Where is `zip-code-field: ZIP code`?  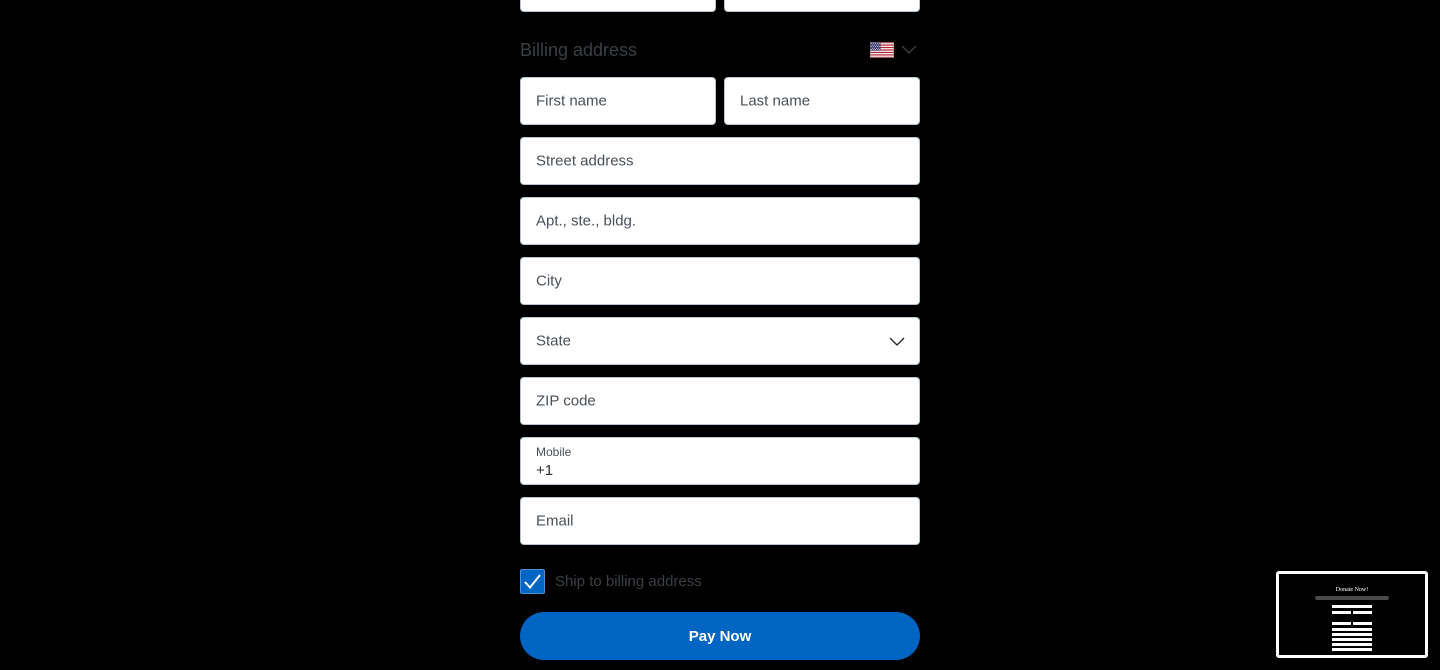
zip-code-field: ZIP code is located at coordinates (720, 401).